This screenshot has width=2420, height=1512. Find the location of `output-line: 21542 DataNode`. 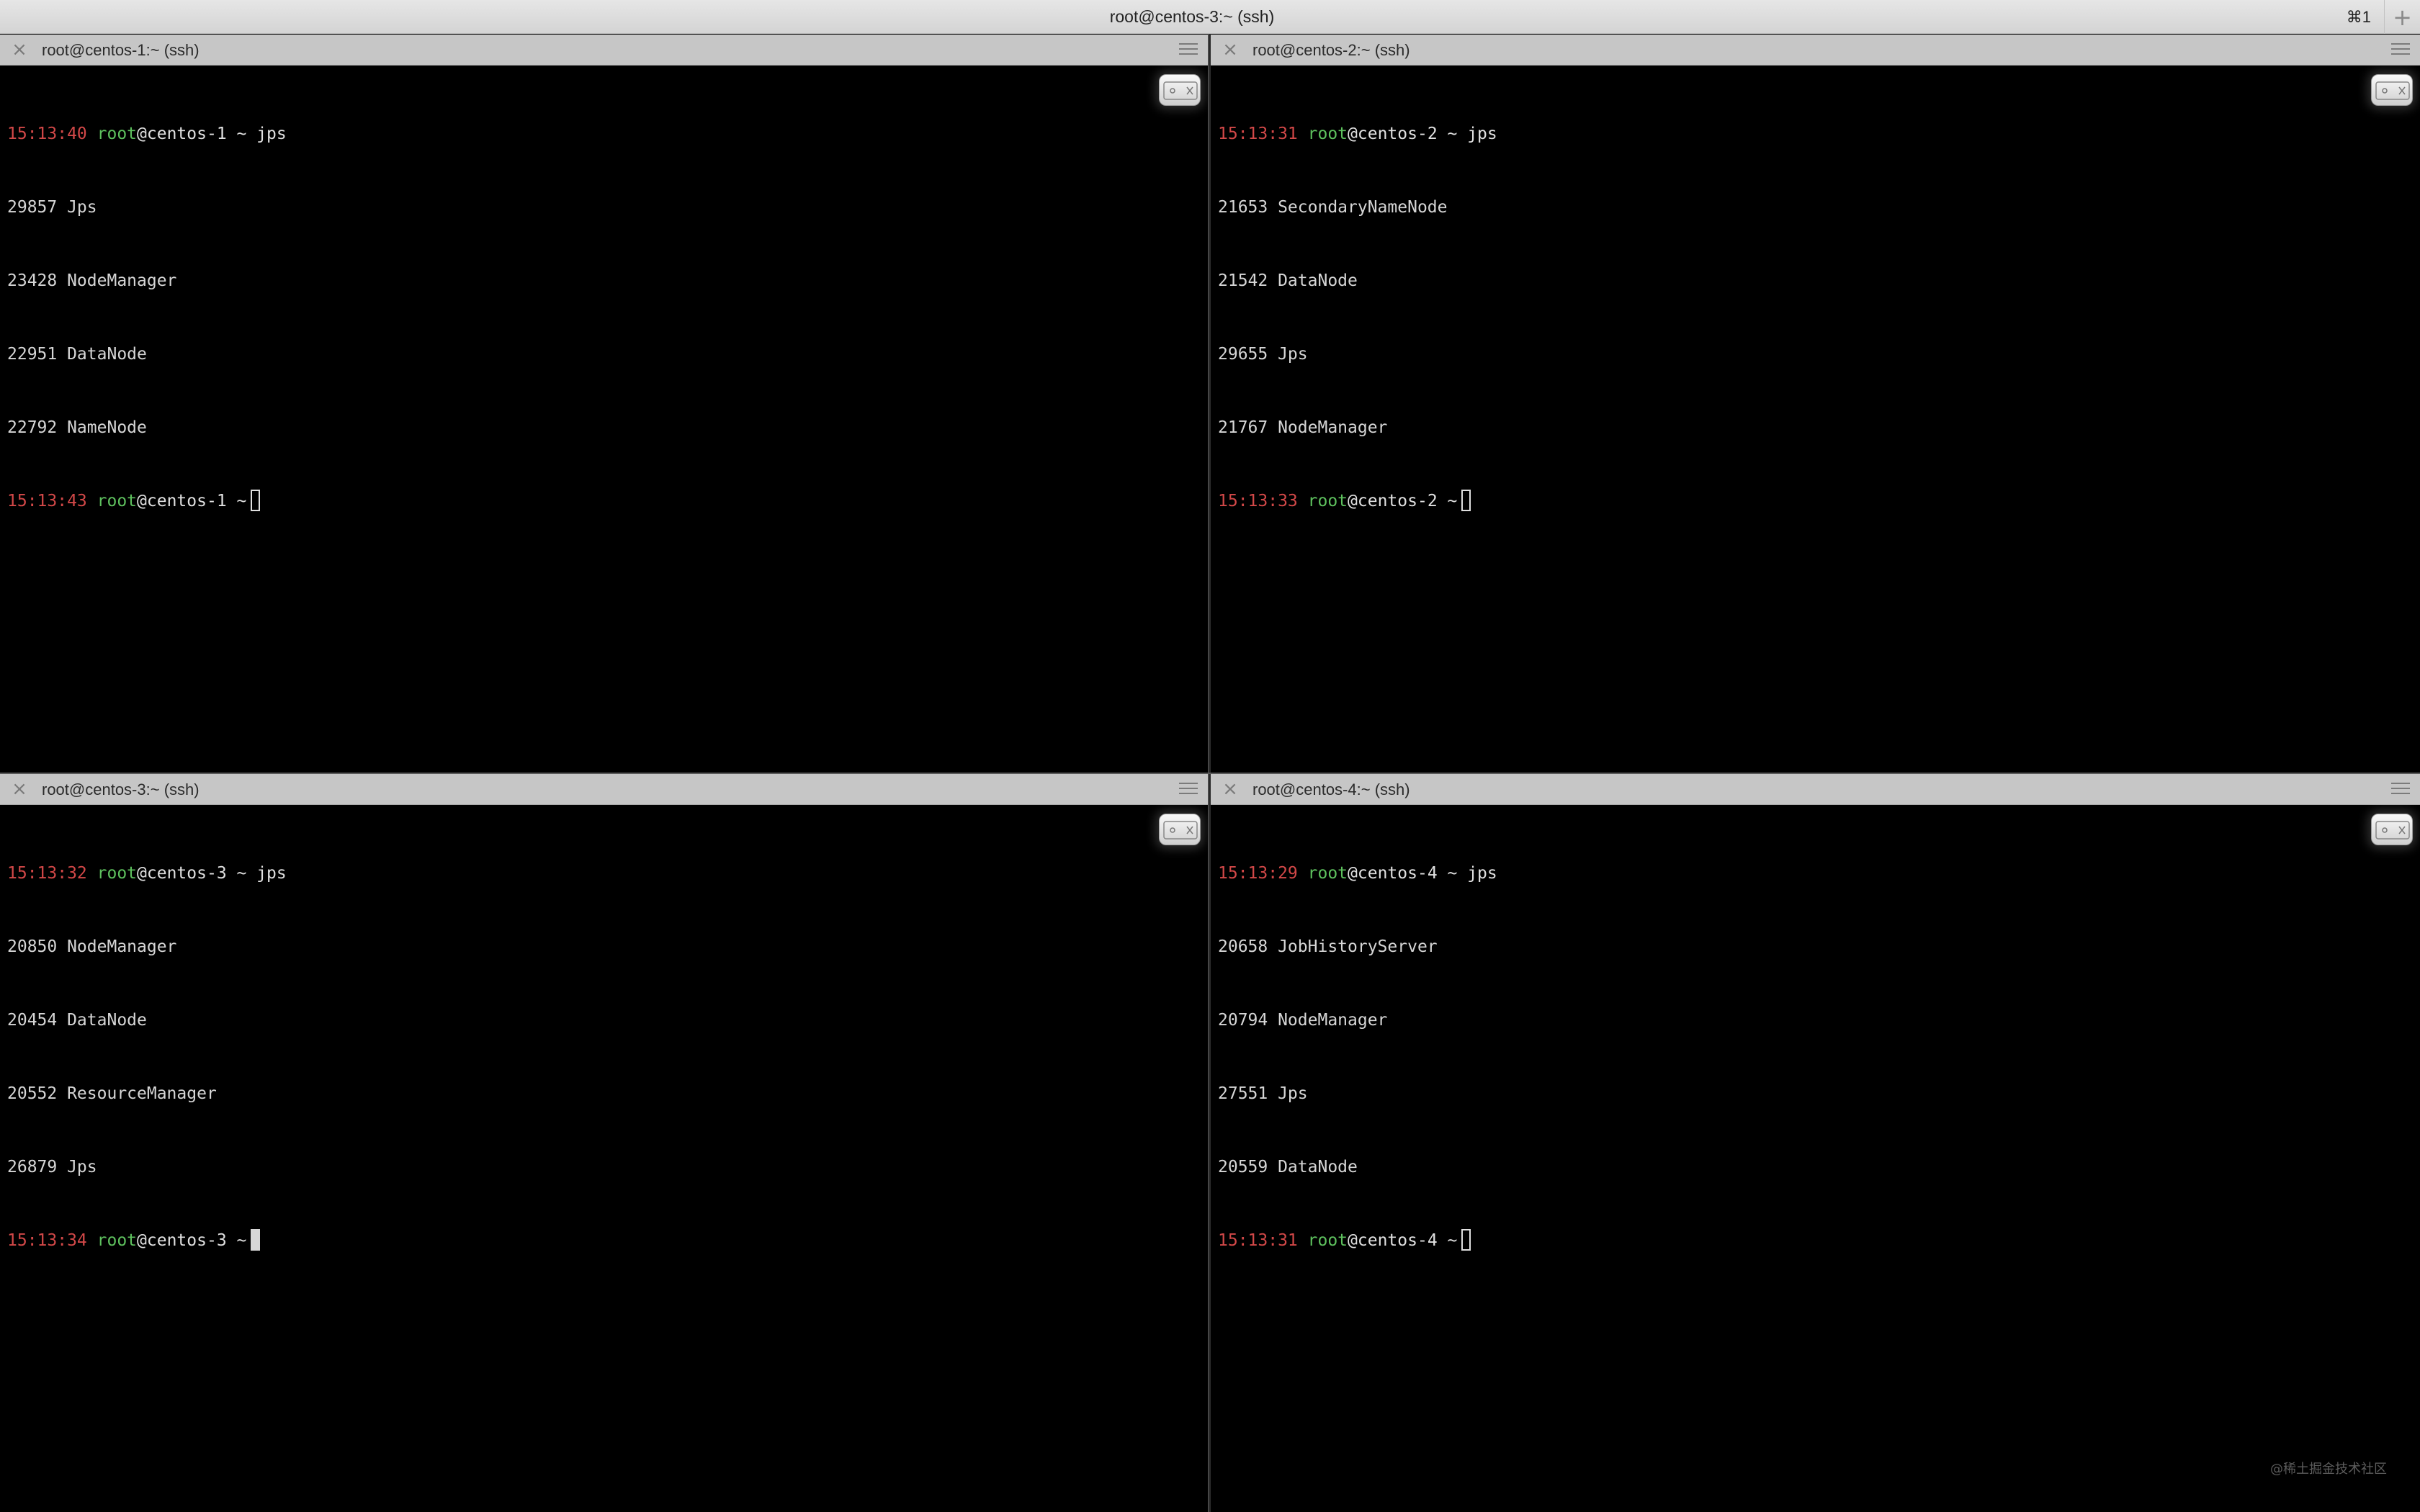

output-line: 21542 DataNode is located at coordinates (1288, 280).